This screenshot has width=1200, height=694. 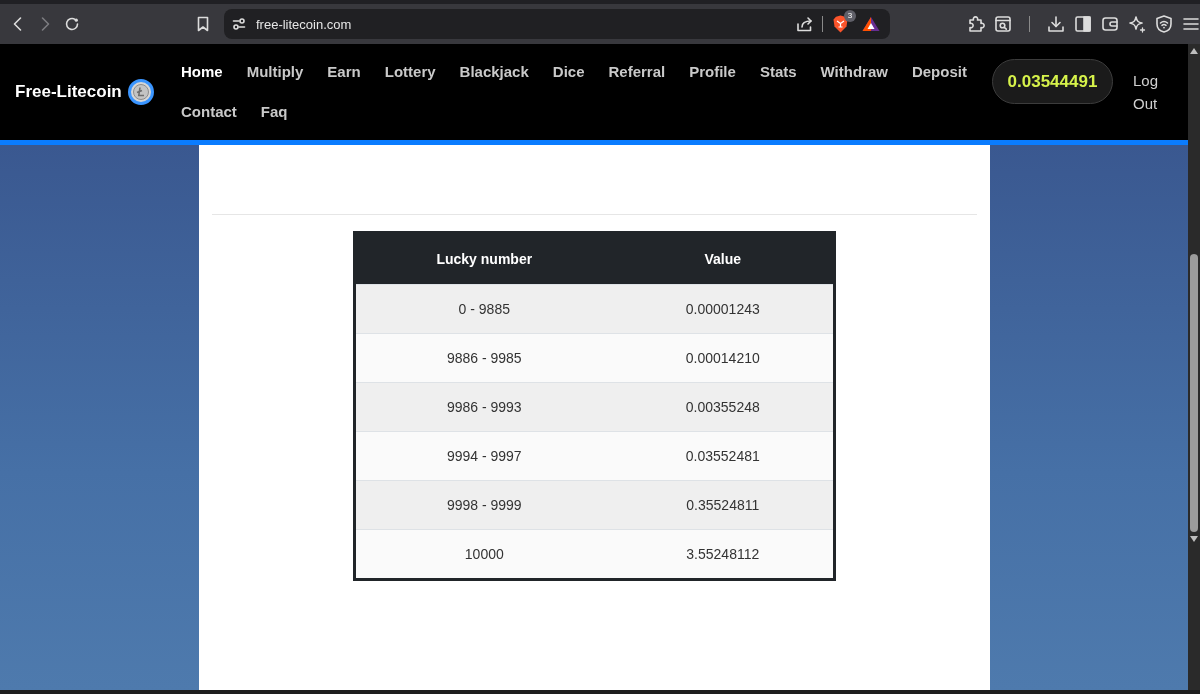 I want to click on scrollbar-thumb, so click(x=1194, y=393).